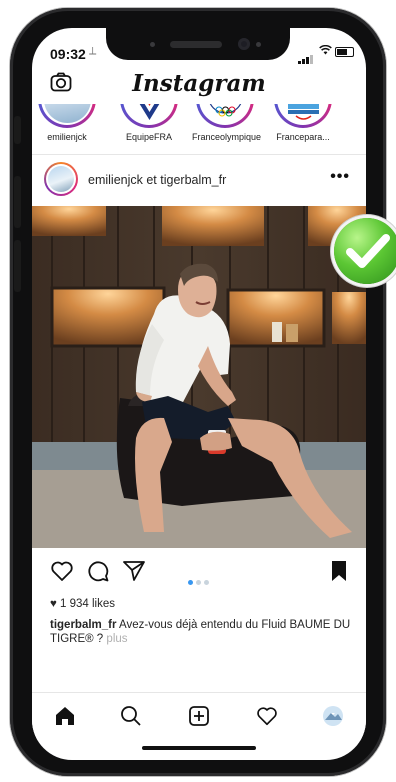 The image size is (396, 782). What do you see at coordinates (83, 625) in the screenshot?
I see `caption-username: tigerbalm_fr` at bounding box center [83, 625].